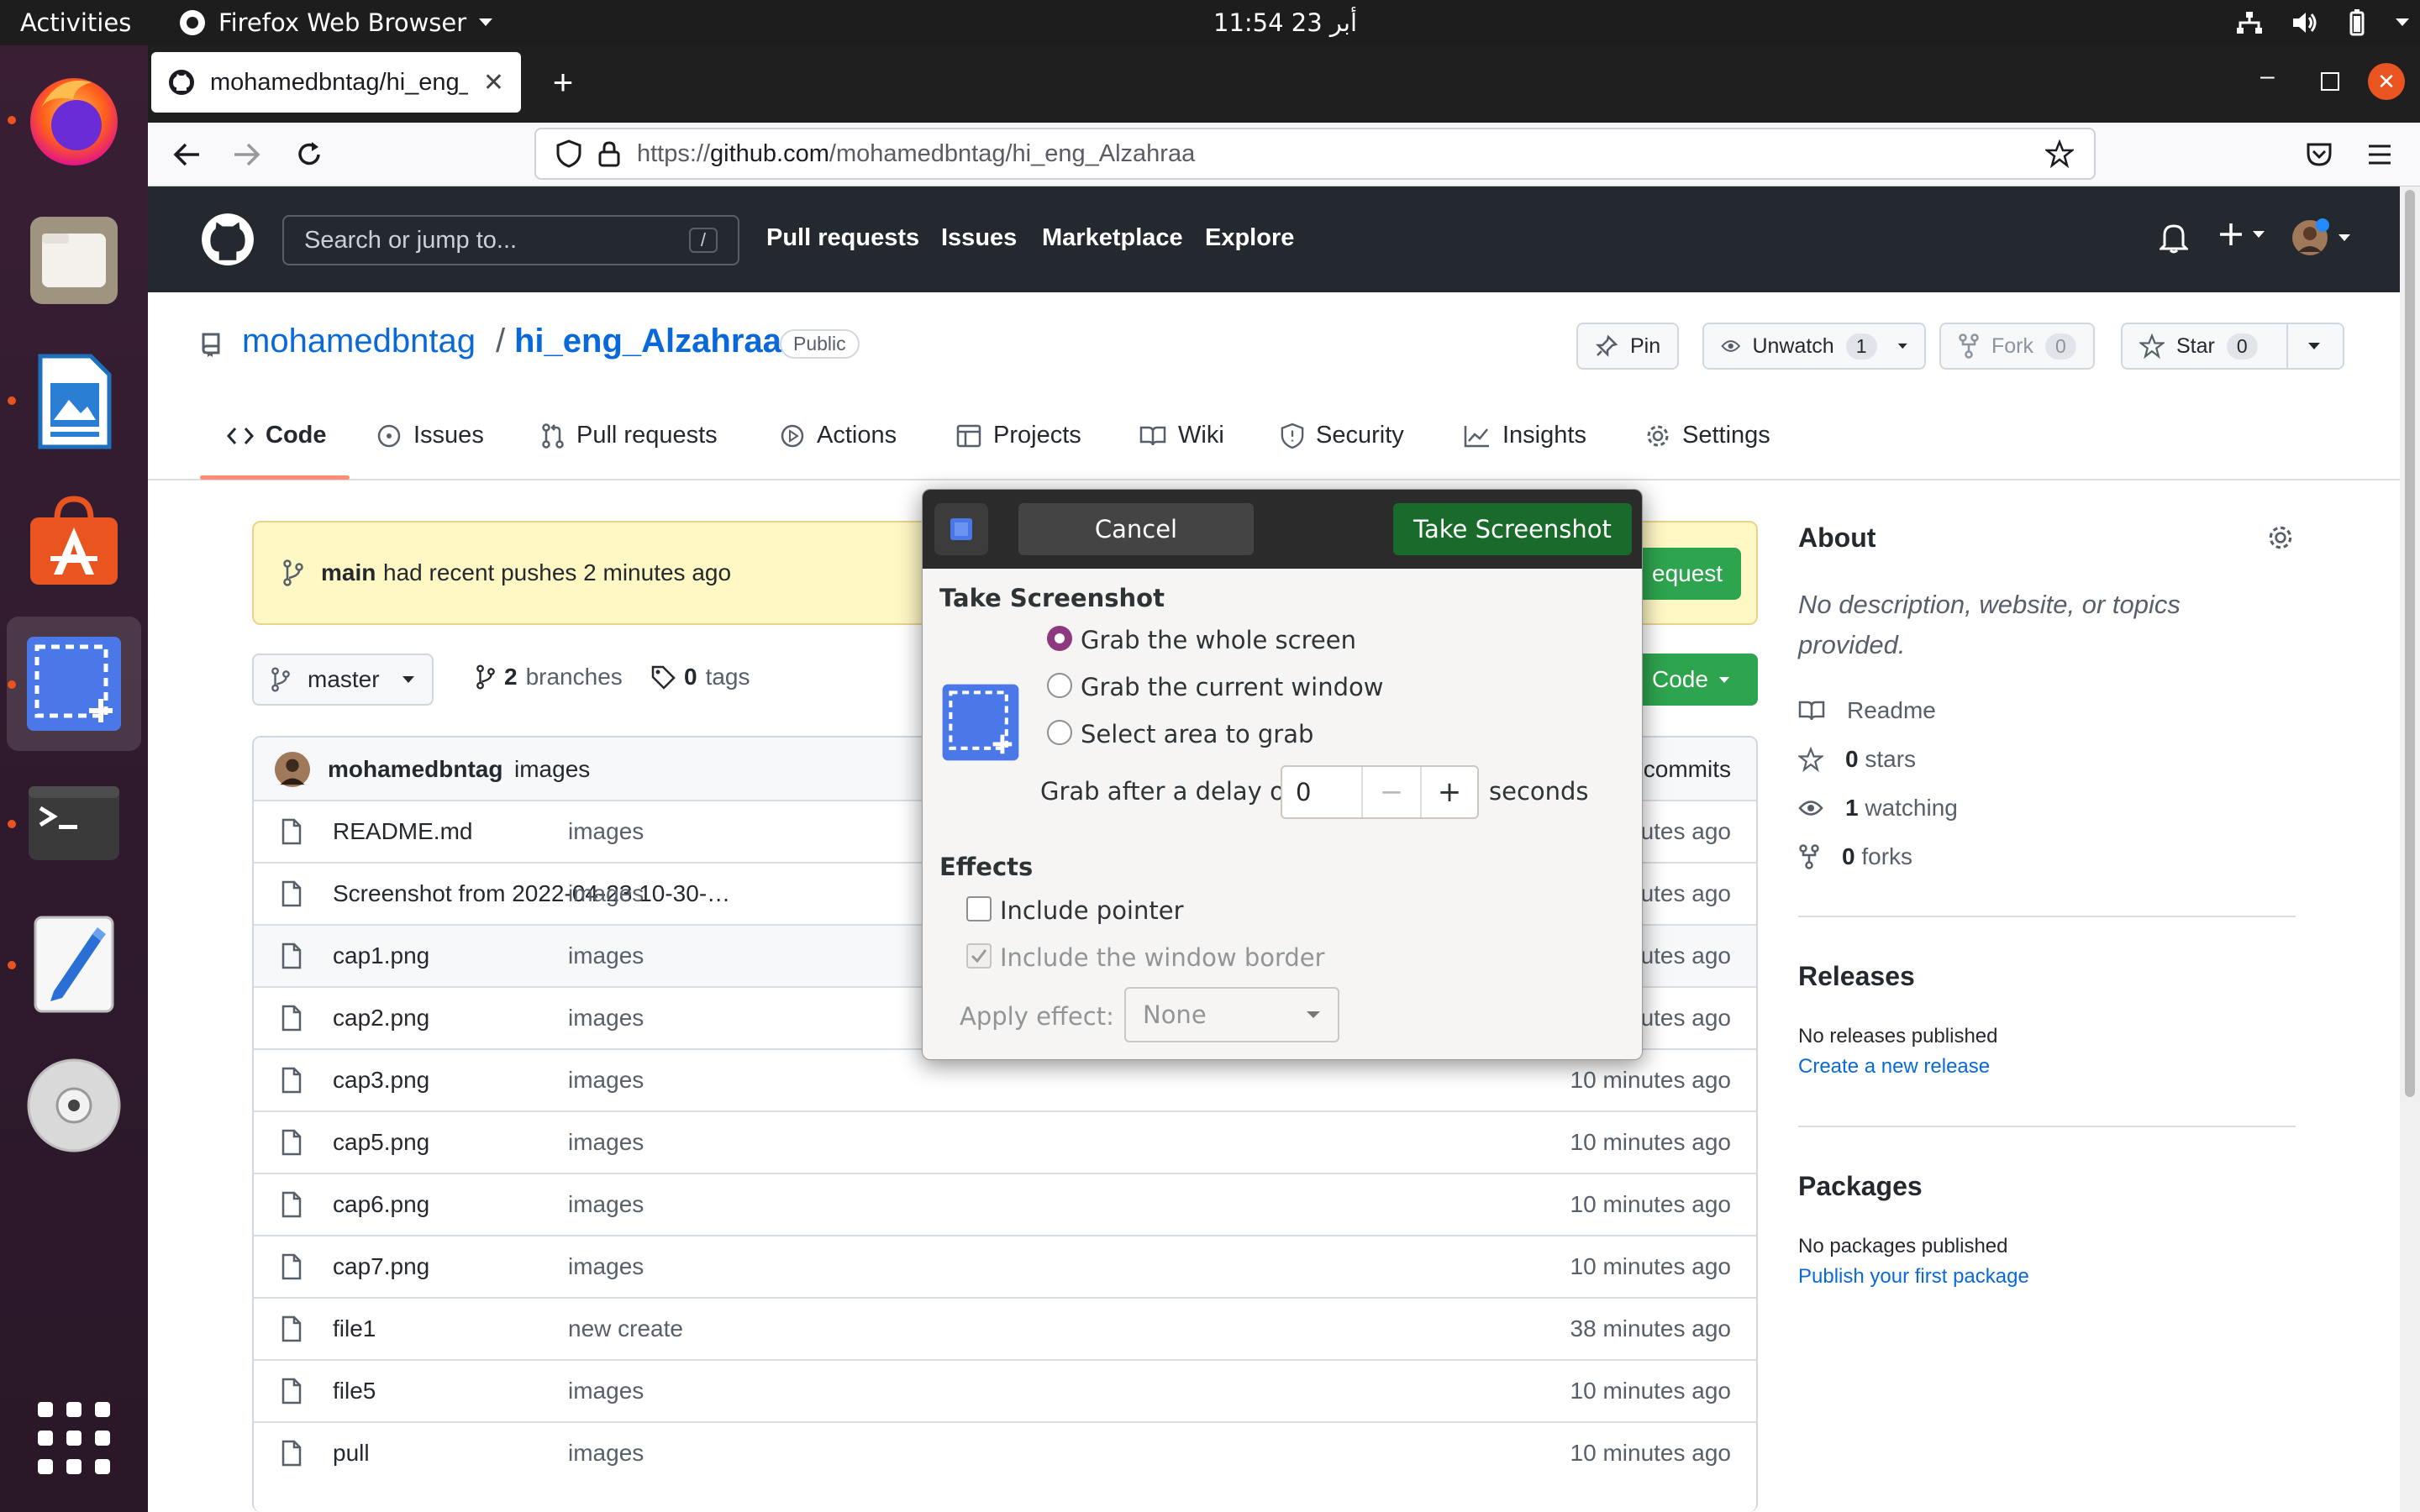 Image resolution: width=2420 pixels, height=1512 pixels. I want to click on scrollbar-thumb, so click(2410, 643).